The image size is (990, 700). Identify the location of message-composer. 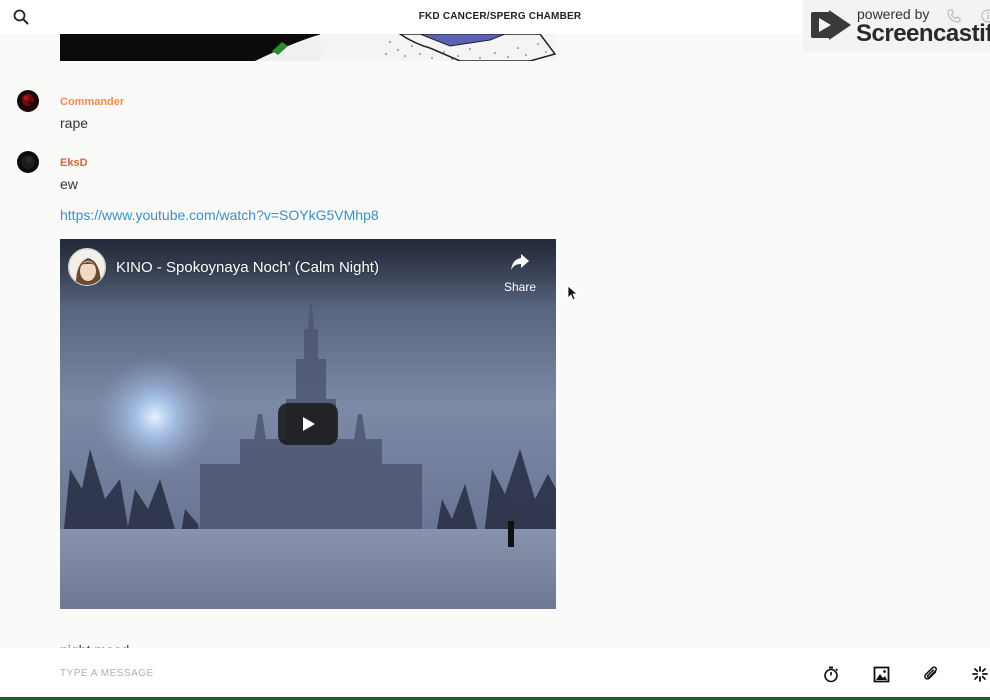
(495, 674).